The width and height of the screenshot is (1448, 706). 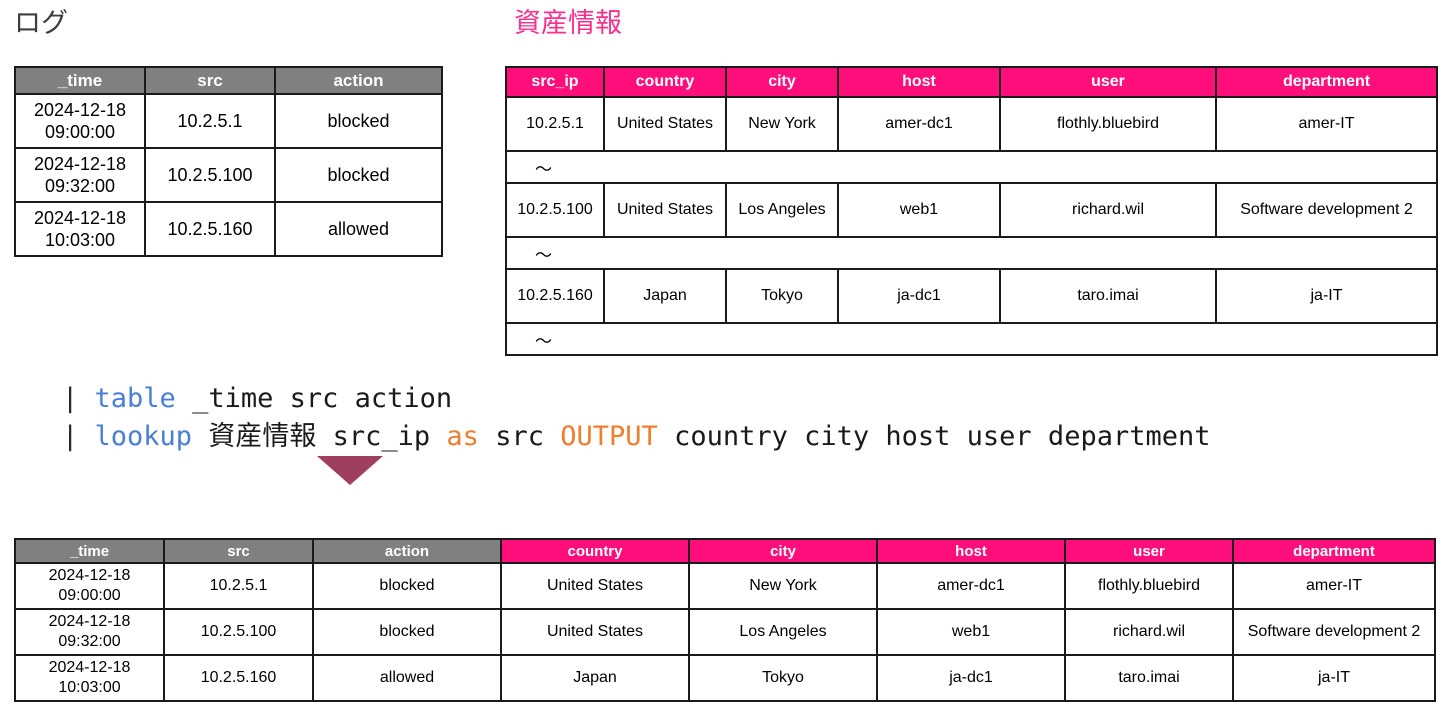 I want to click on log-time-clock: 09:32:00, so click(x=80, y=186).